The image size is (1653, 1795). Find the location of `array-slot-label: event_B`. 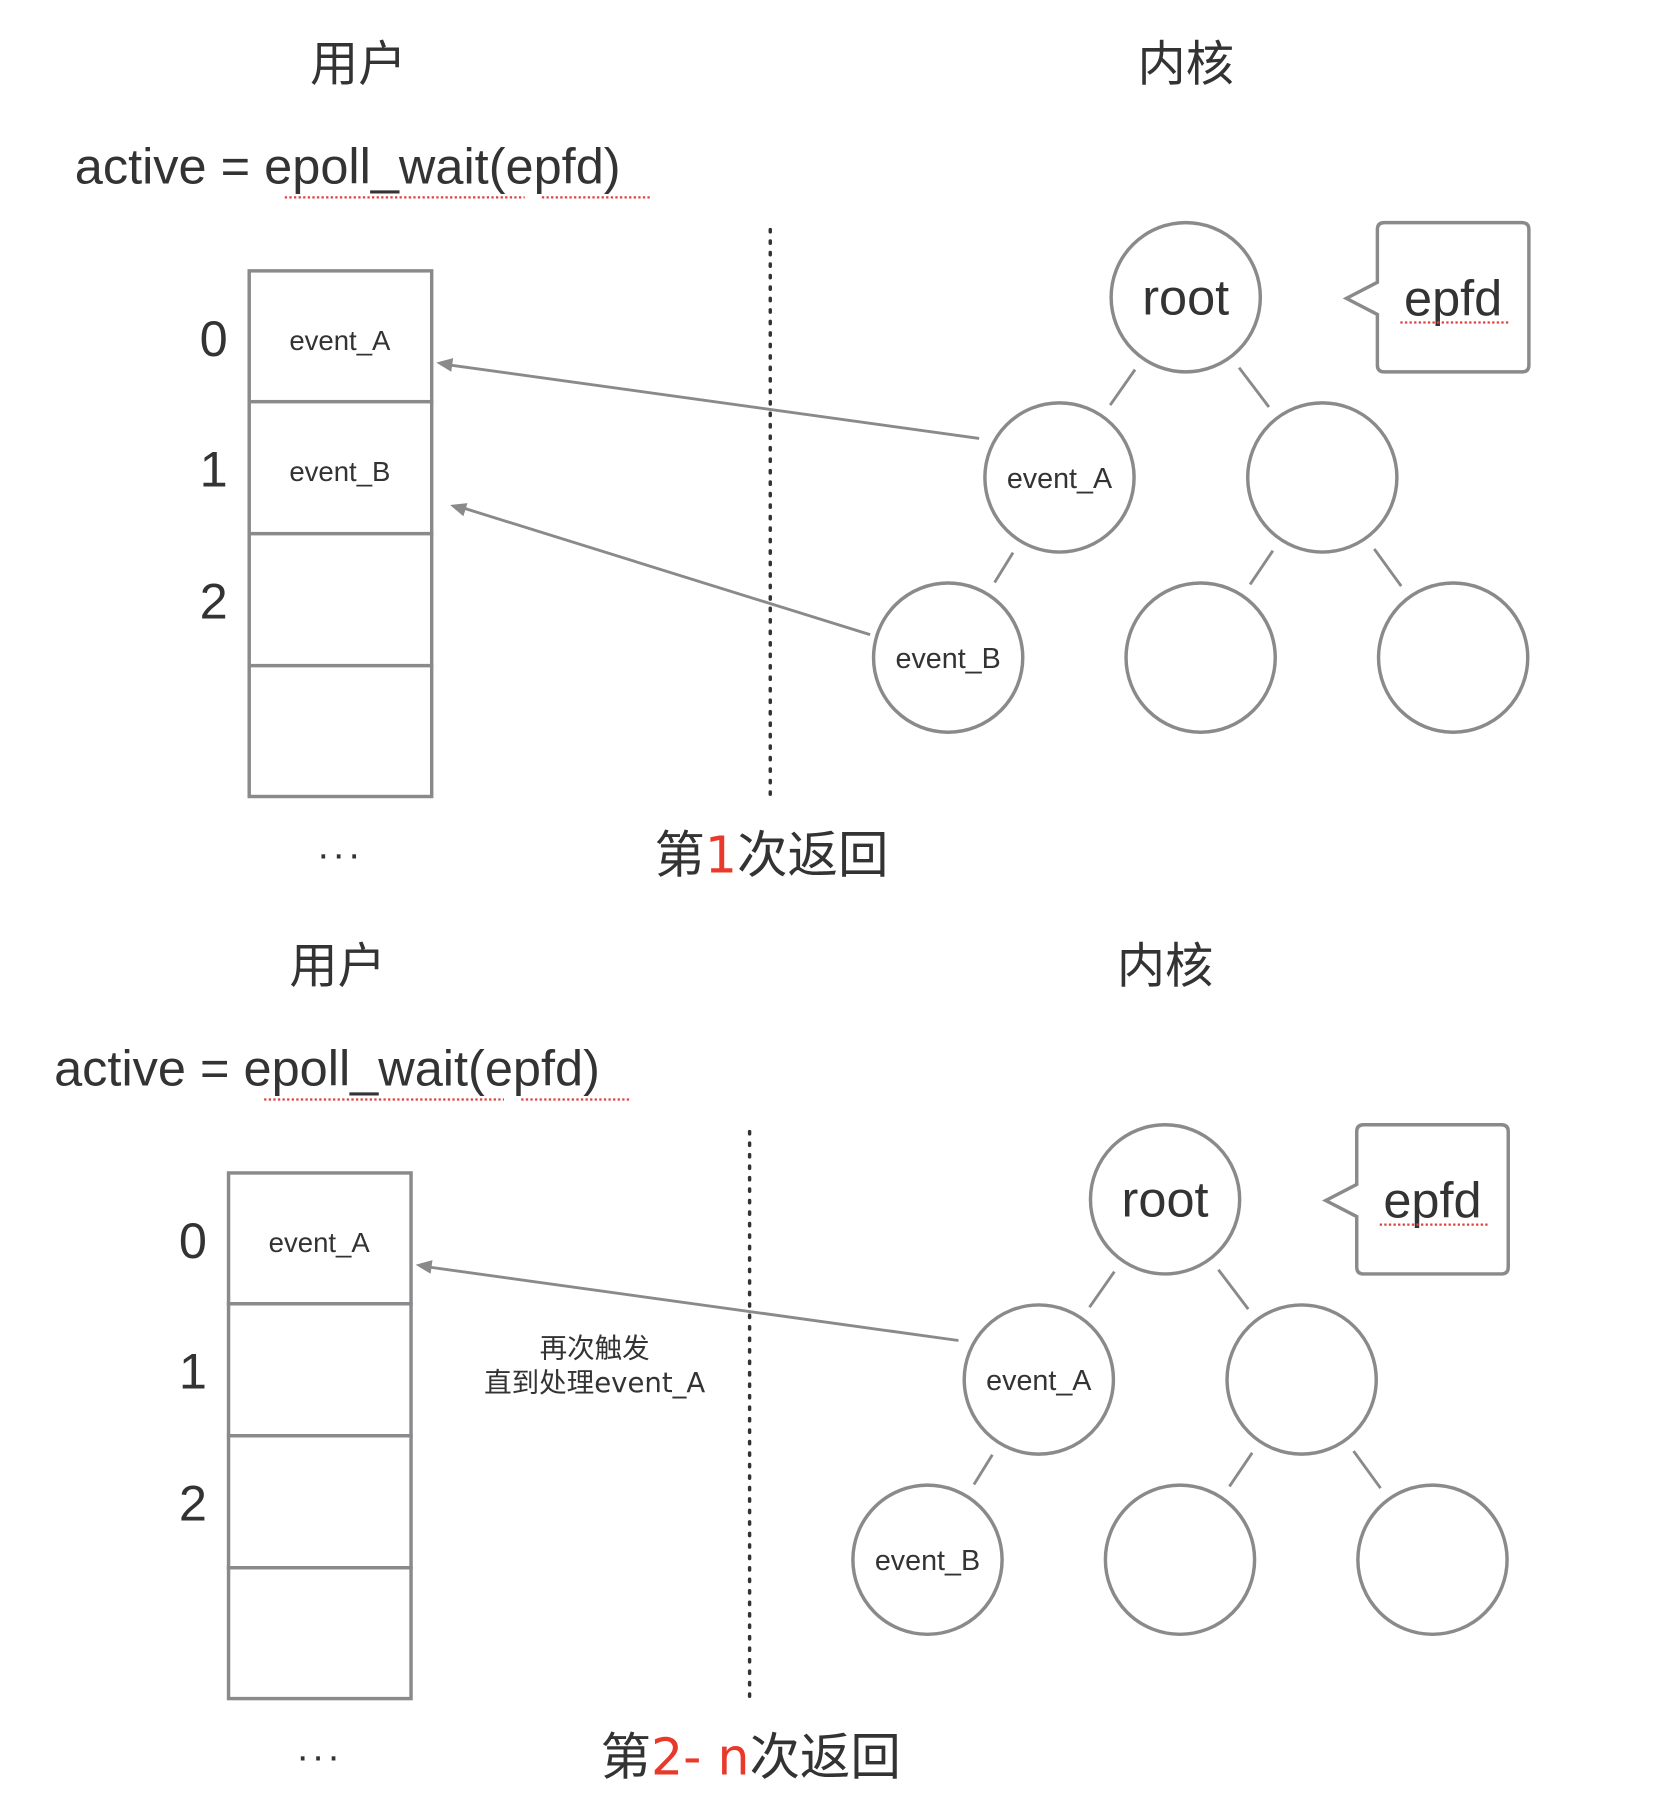

array-slot-label: event_B is located at coordinates (339, 471).